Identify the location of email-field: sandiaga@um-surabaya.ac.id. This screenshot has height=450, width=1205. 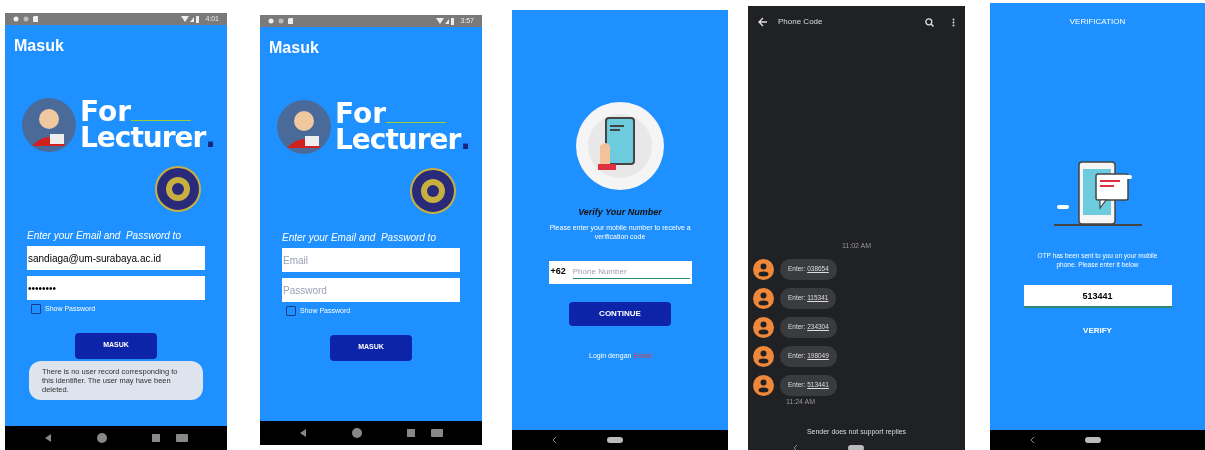
(116, 258).